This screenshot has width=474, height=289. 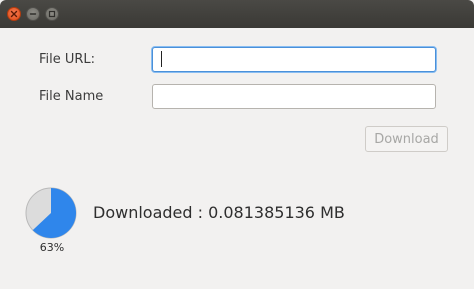 I want to click on download-button: Download, so click(x=406, y=139).